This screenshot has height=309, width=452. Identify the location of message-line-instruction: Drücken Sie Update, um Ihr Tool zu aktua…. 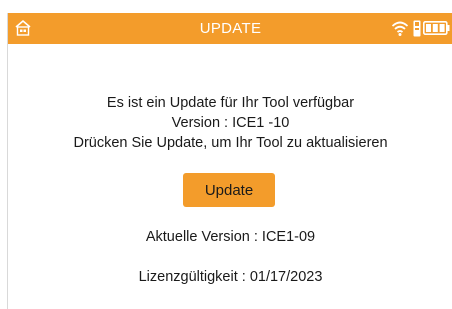
(230, 143).